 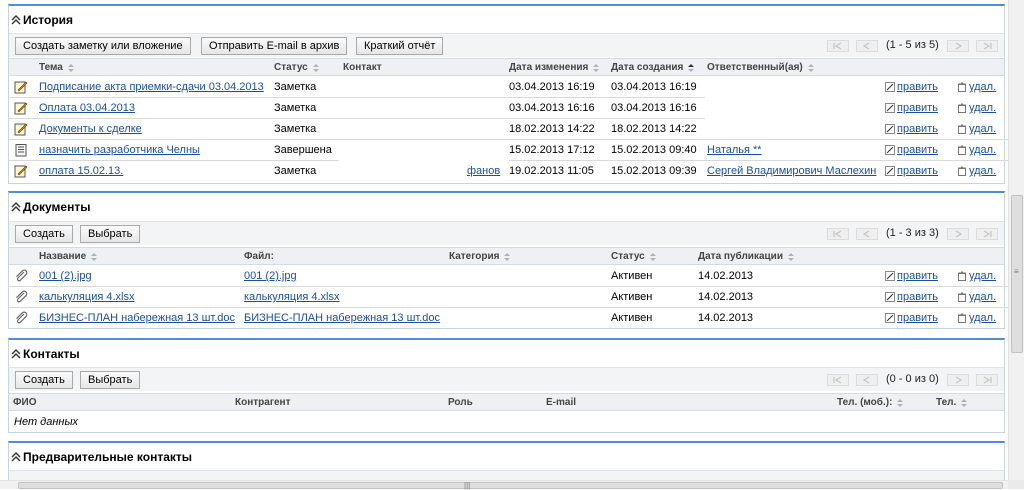 What do you see at coordinates (25, 402) in the screenshot?
I see `column-header-fullname: ФИО` at bounding box center [25, 402].